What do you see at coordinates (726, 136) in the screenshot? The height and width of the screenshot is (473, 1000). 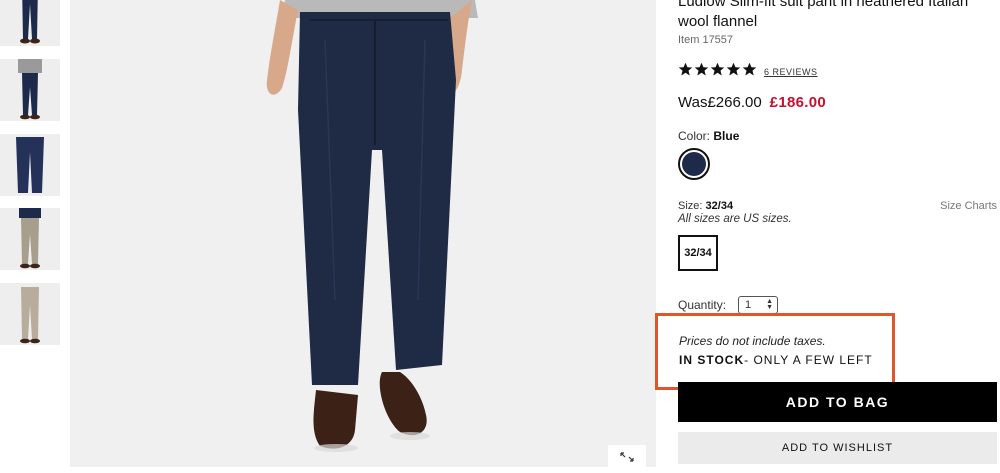 I see `color-value: Blue` at bounding box center [726, 136].